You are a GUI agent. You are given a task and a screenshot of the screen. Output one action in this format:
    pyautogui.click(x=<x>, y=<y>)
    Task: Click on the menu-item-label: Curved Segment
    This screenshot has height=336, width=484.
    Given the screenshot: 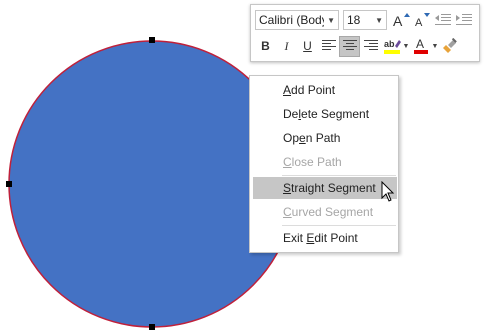 What is the action you would take?
    pyautogui.click(x=328, y=212)
    